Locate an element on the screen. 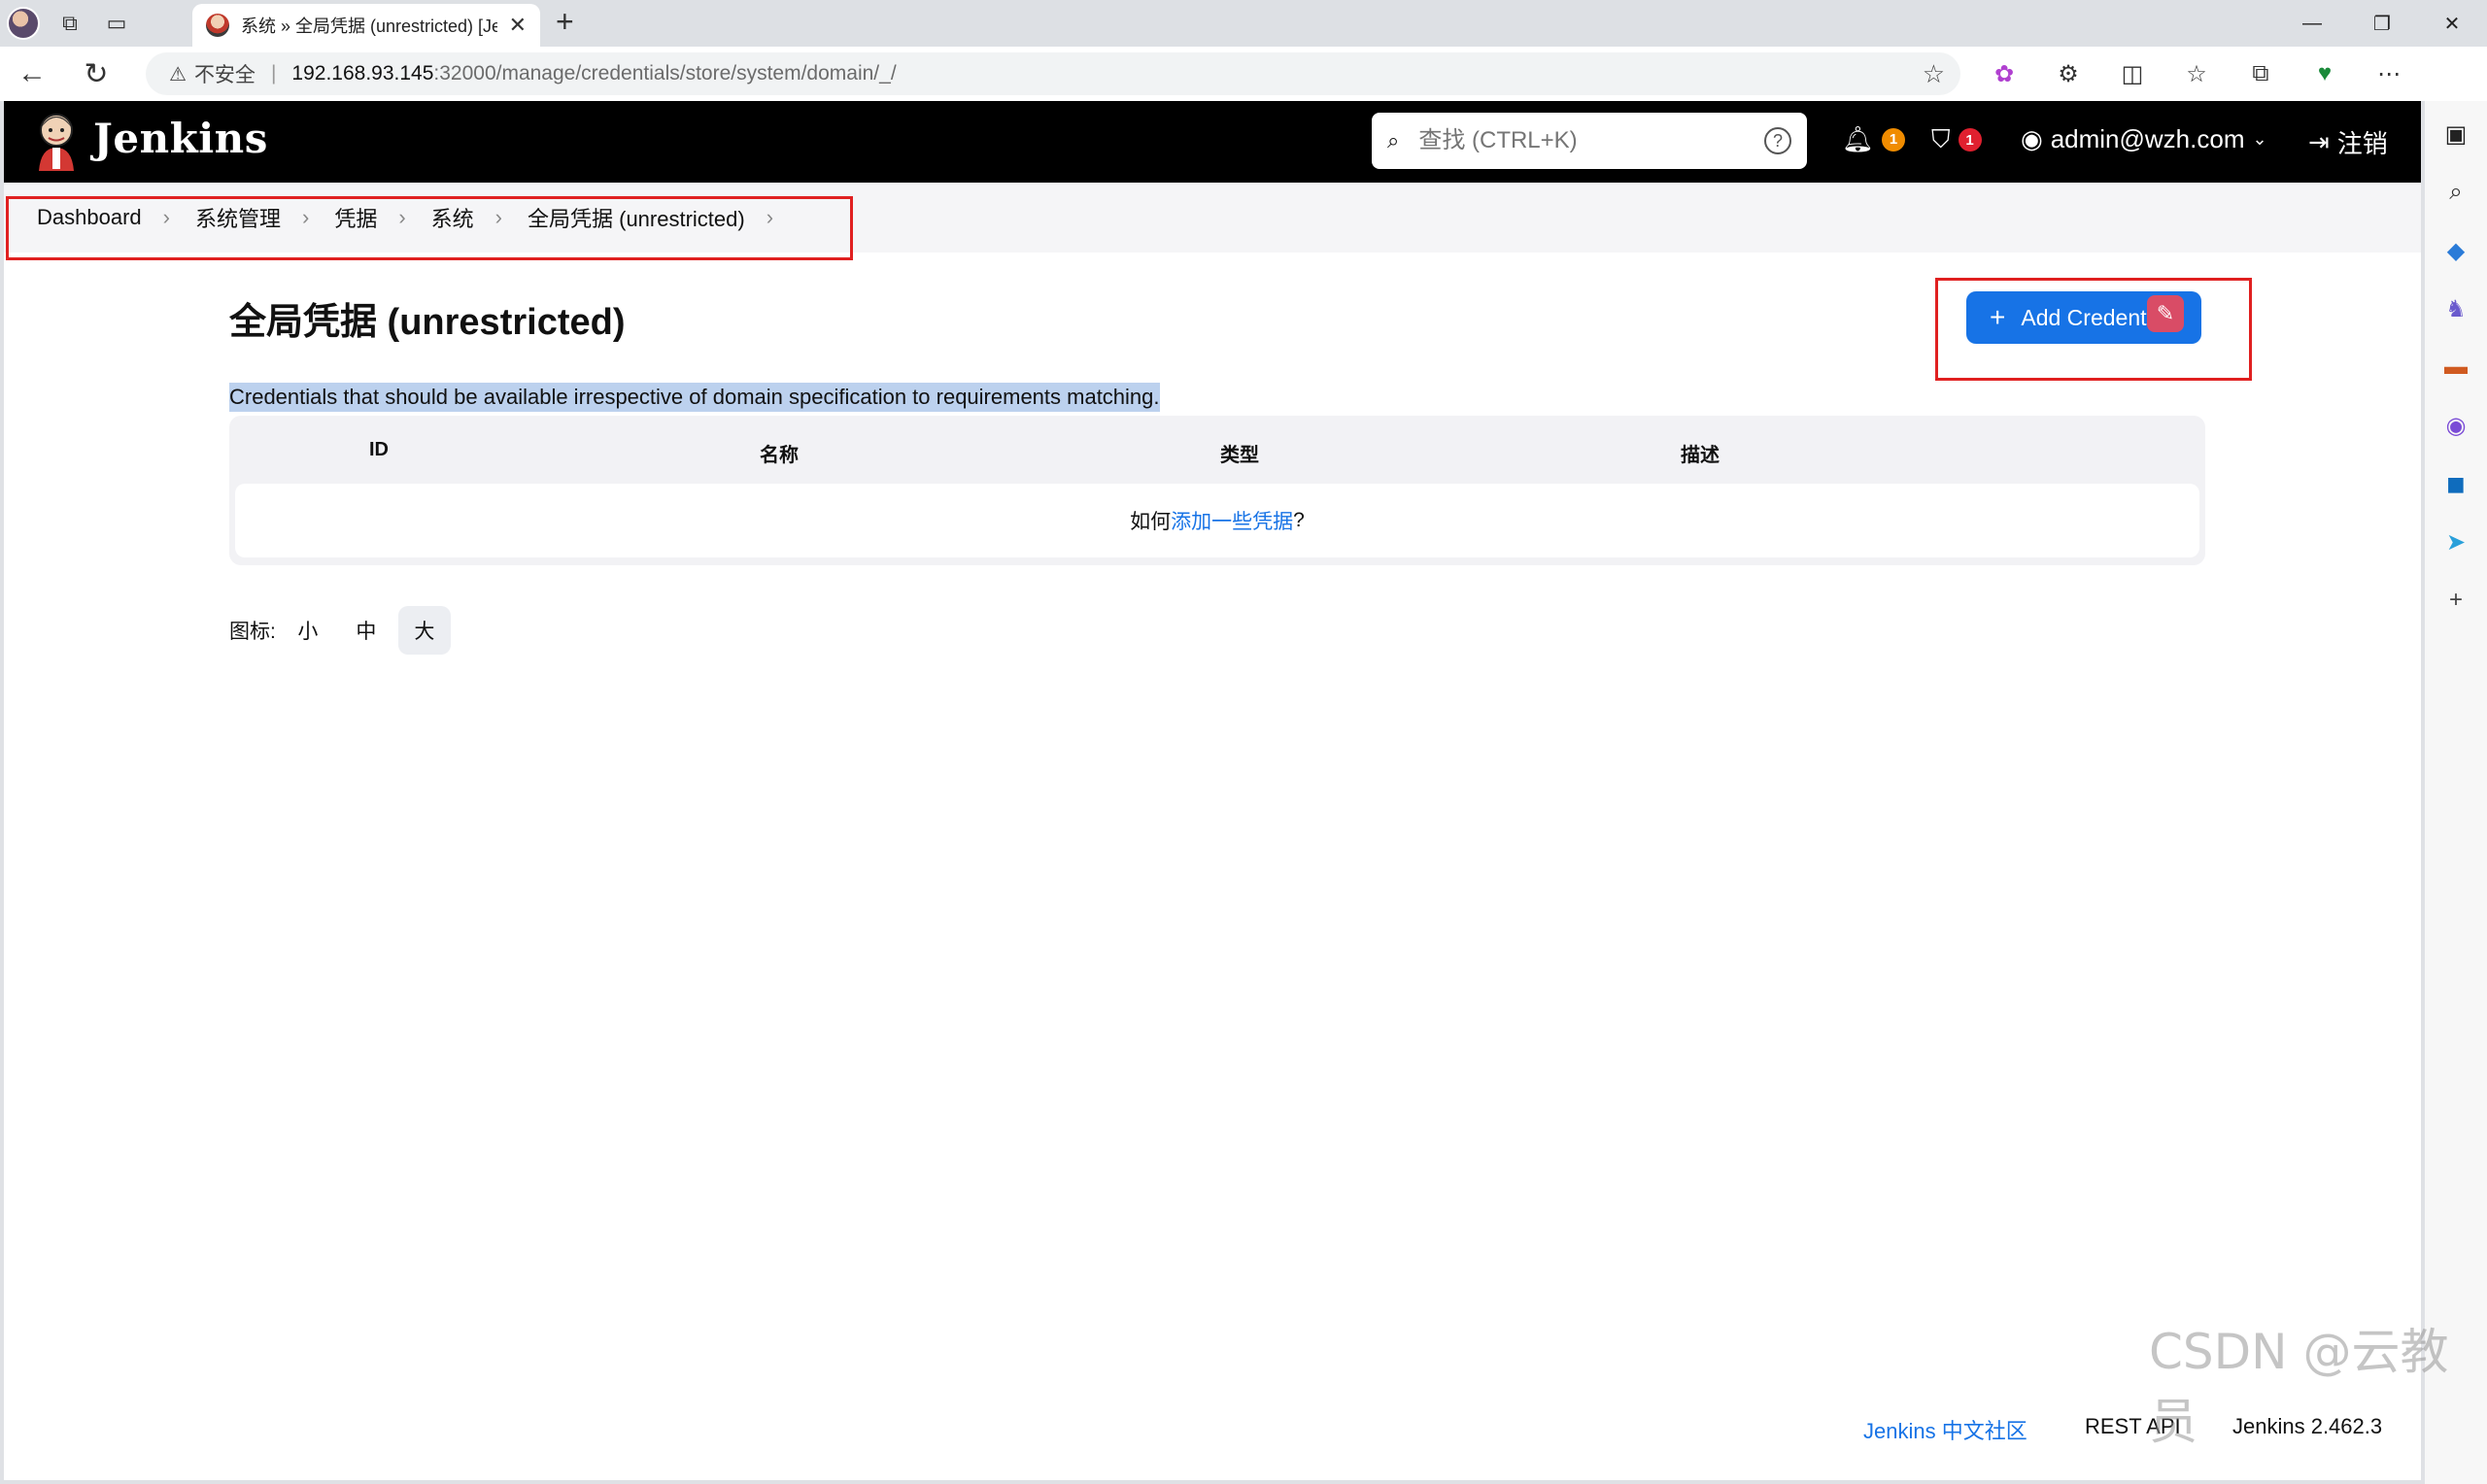 The image size is (2487, 1484). table-header: ID 名称 类型 描述 is located at coordinates (1217, 450).